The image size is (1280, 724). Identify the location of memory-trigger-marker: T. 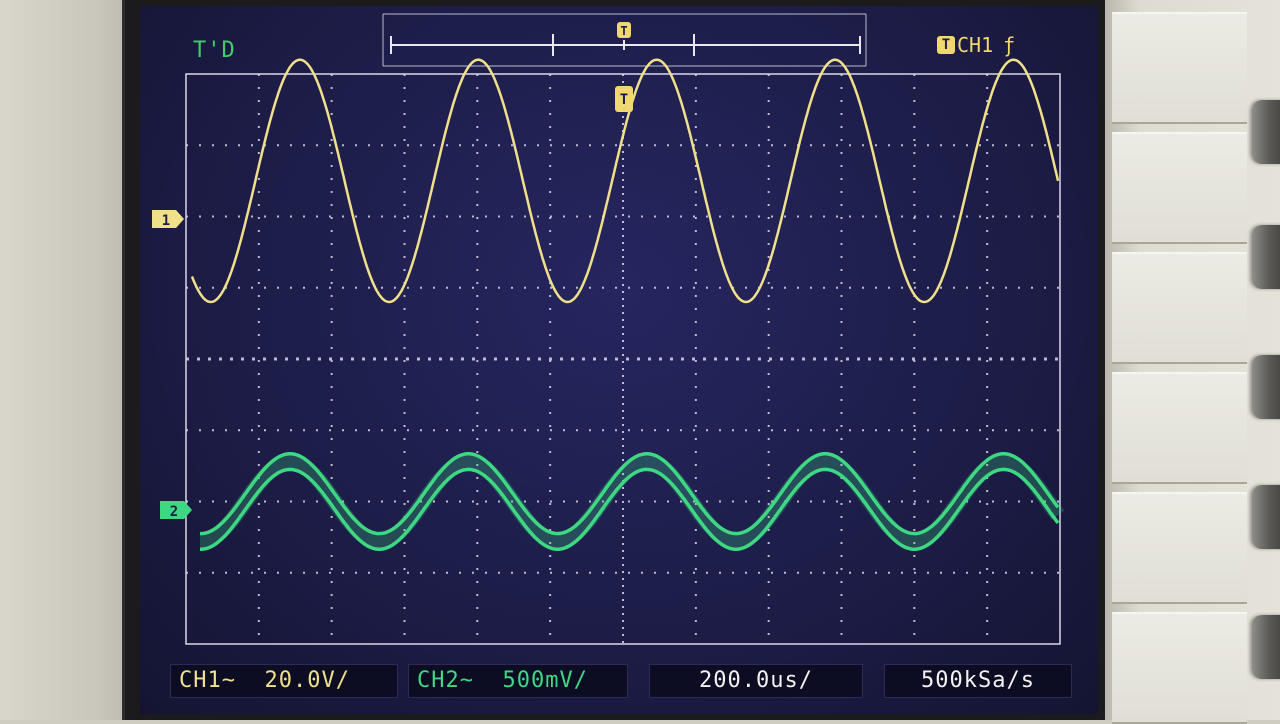
(624, 30).